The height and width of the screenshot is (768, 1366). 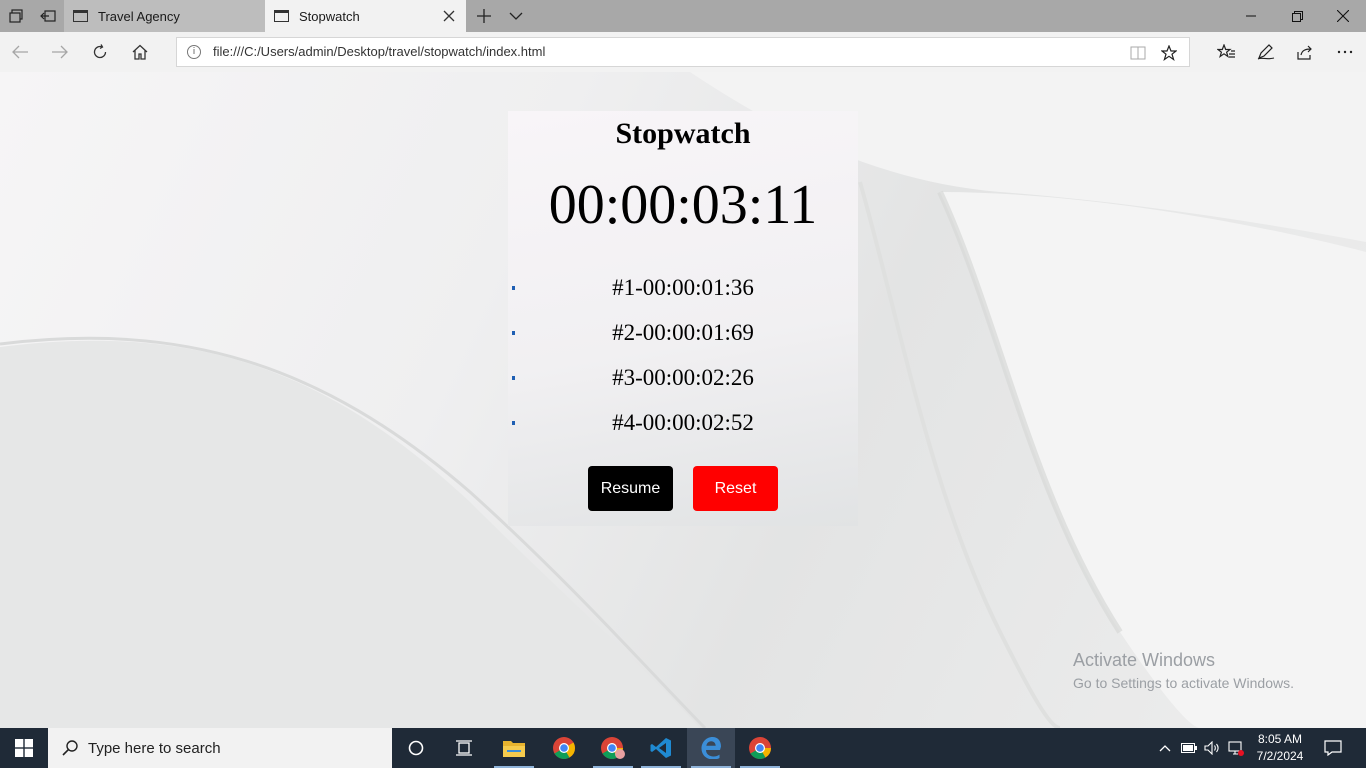 What do you see at coordinates (683, 377) in the screenshot?
I see `lap-time: #3-00:00:02:26` at bounding box center [683, 377].